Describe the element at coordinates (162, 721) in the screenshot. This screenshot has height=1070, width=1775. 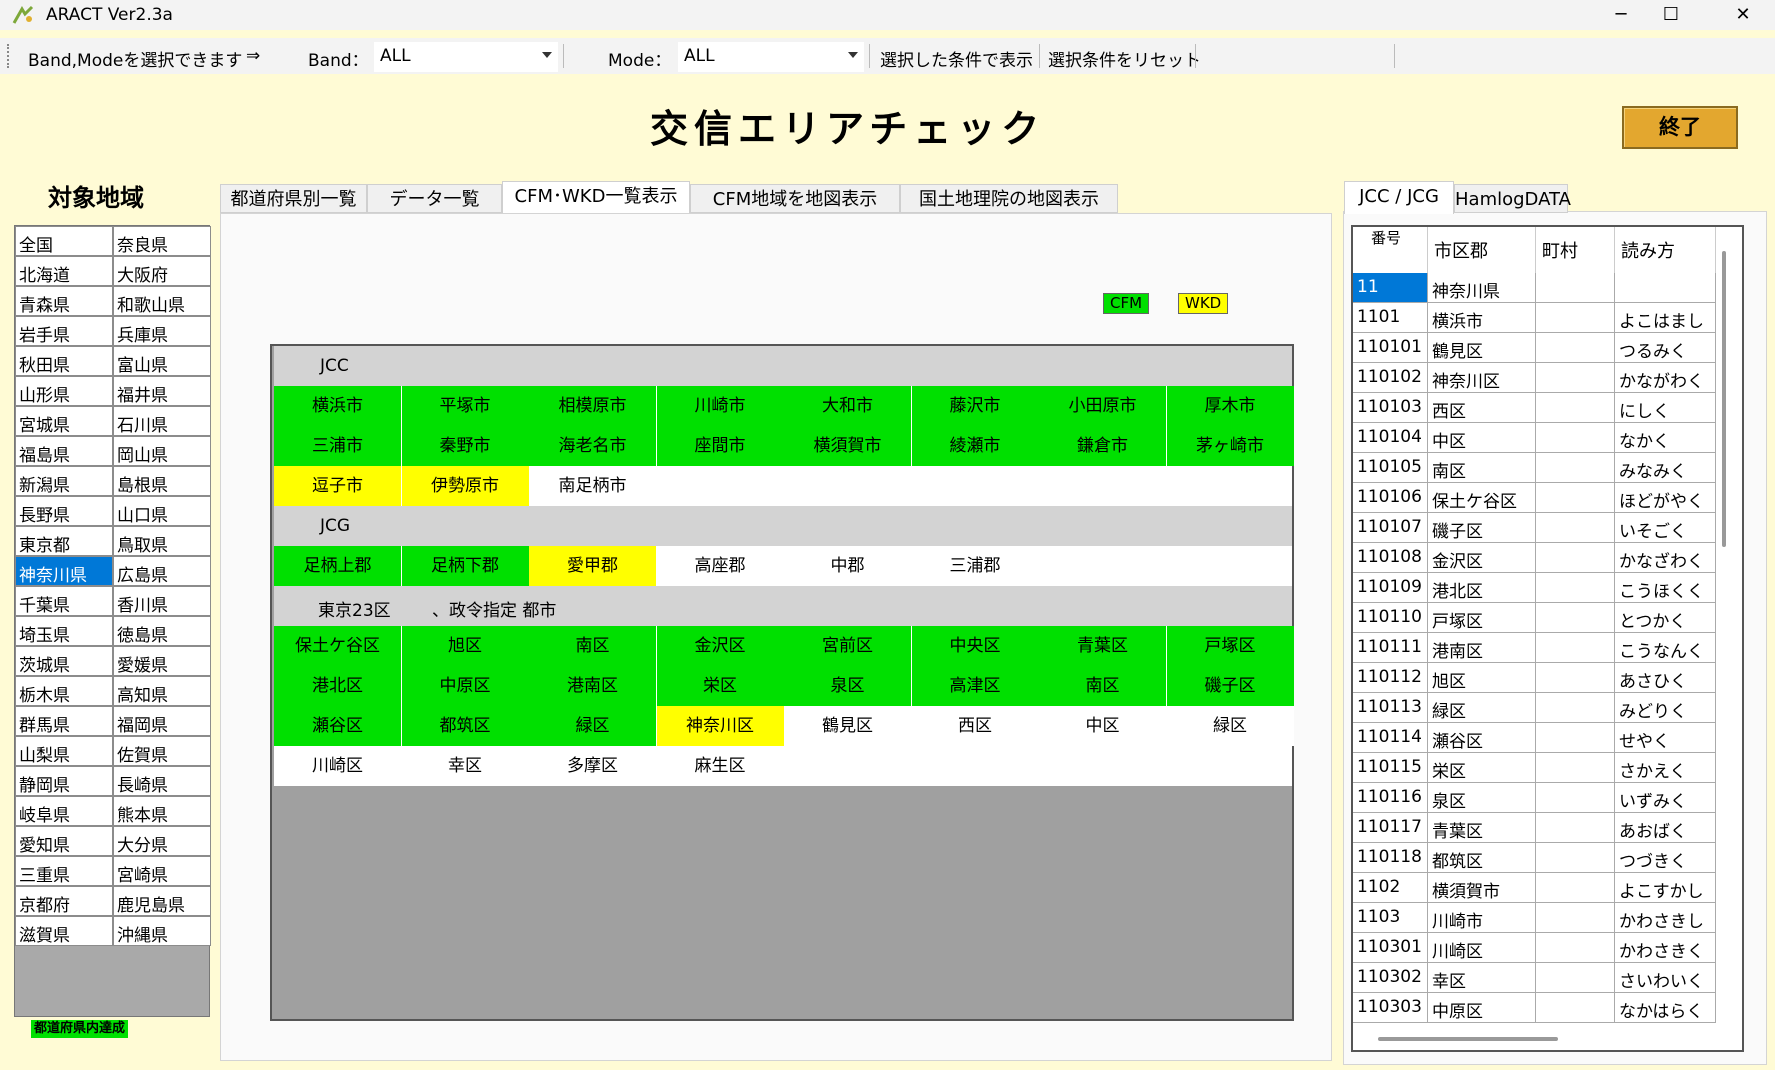
I see `prefecture-cell: 福岡県` at that location.